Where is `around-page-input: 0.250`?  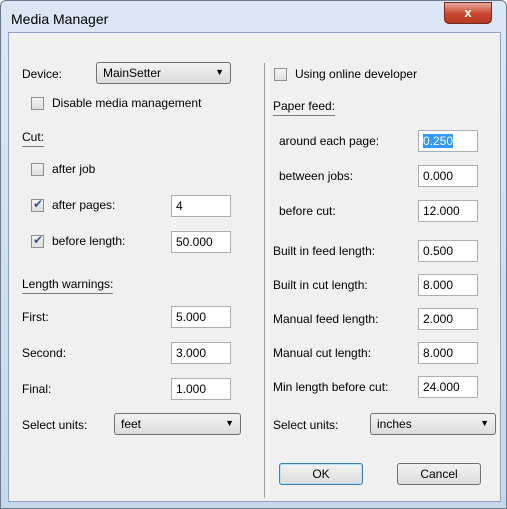
around-page-input: 0.250 is located at coordinates (448, 141).